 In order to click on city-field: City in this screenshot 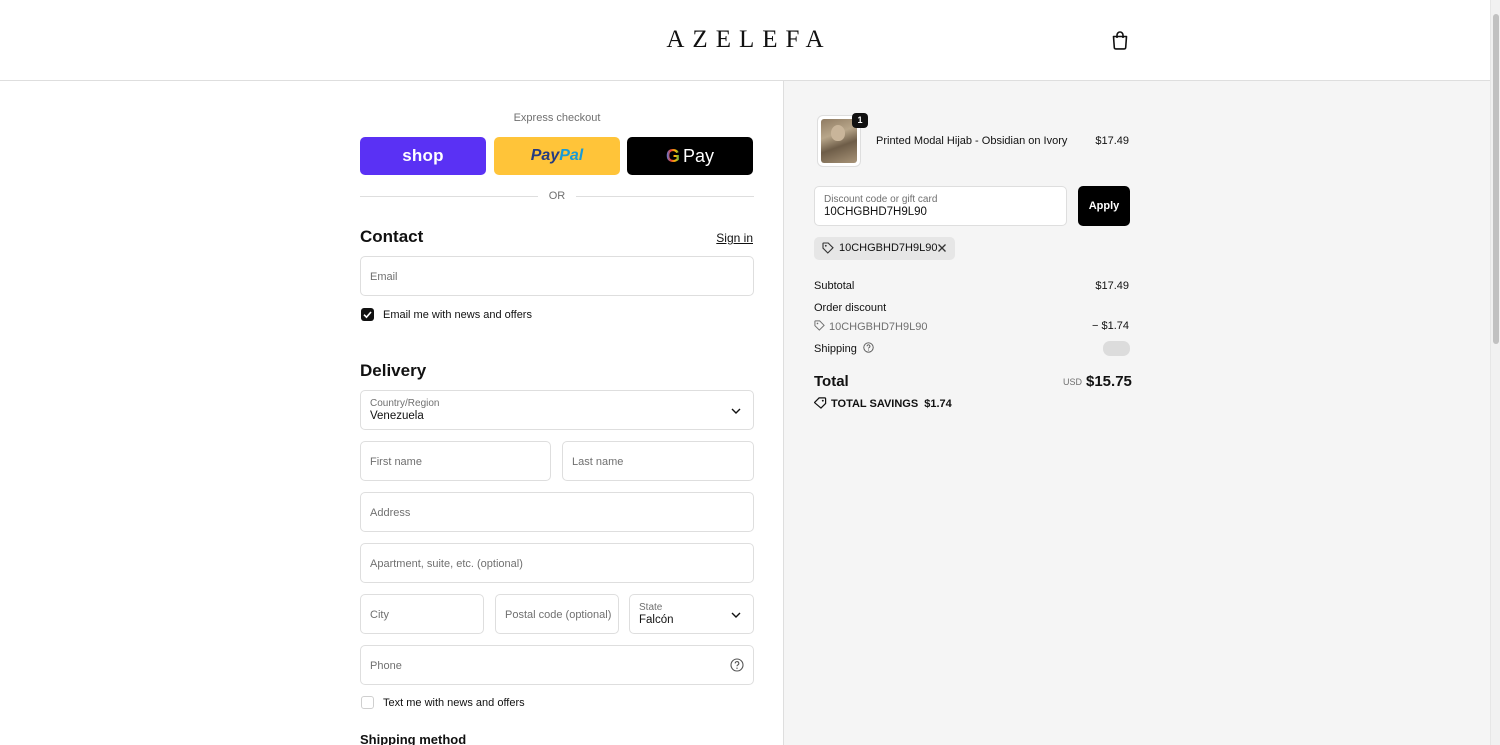, I will do `click(422, 614)`.